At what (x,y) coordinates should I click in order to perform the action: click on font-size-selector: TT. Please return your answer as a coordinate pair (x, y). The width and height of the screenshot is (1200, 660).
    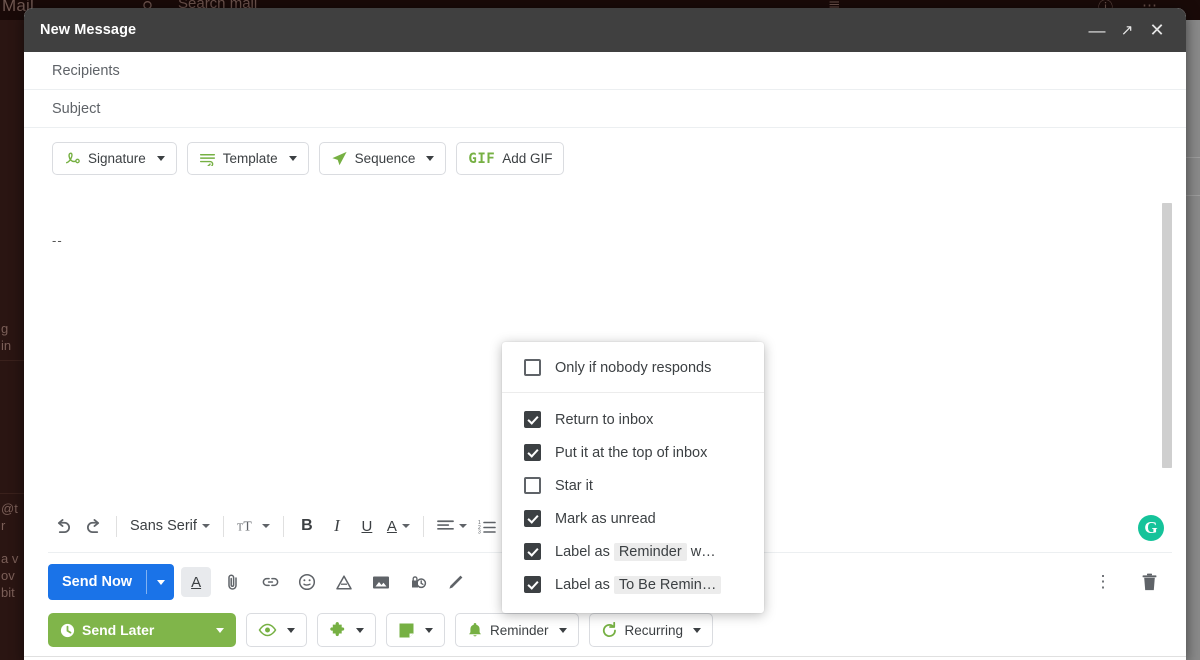
    Looking at the image, I should click on (253, 526).